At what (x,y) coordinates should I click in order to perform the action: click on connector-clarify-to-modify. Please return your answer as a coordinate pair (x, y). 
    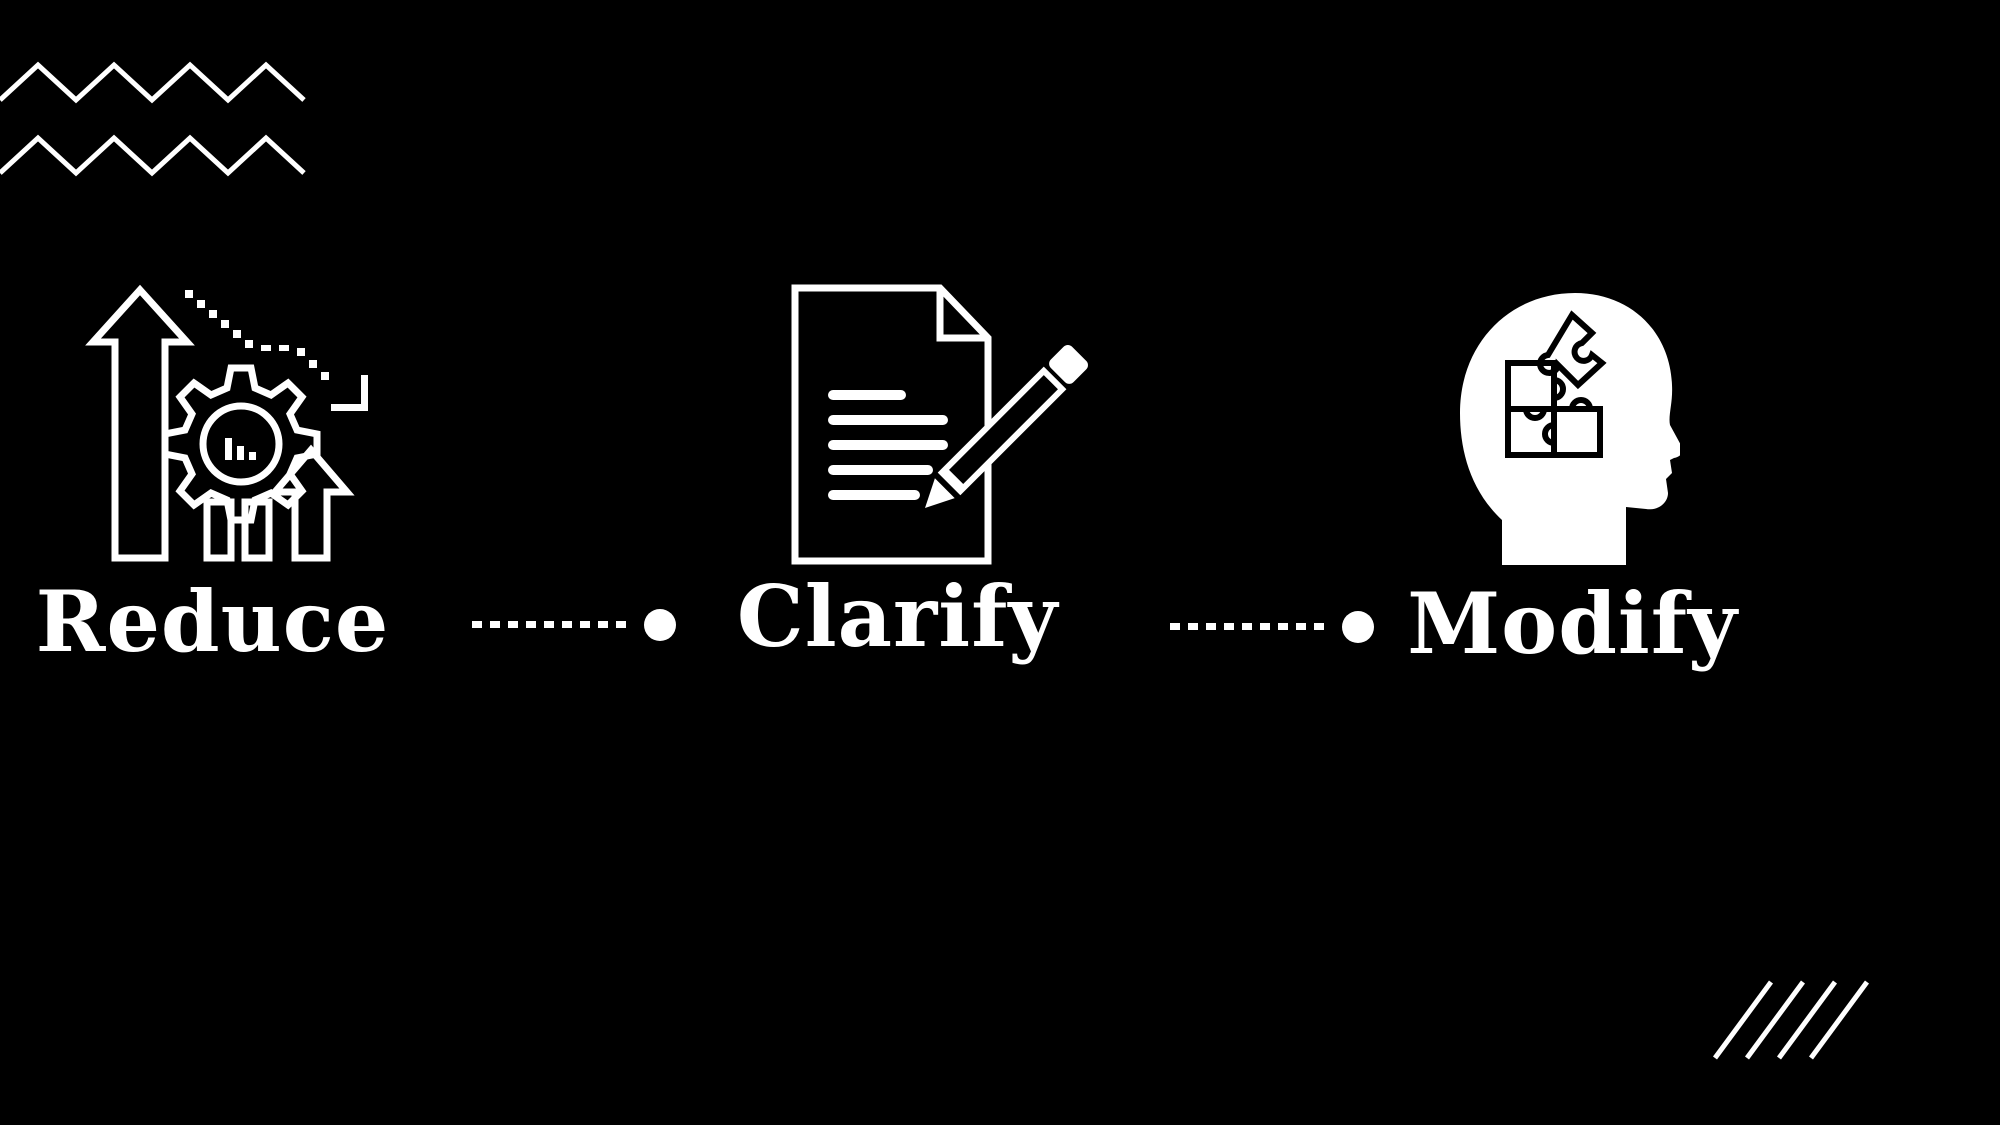
    Looking at the image, I should click on (1272, 627).